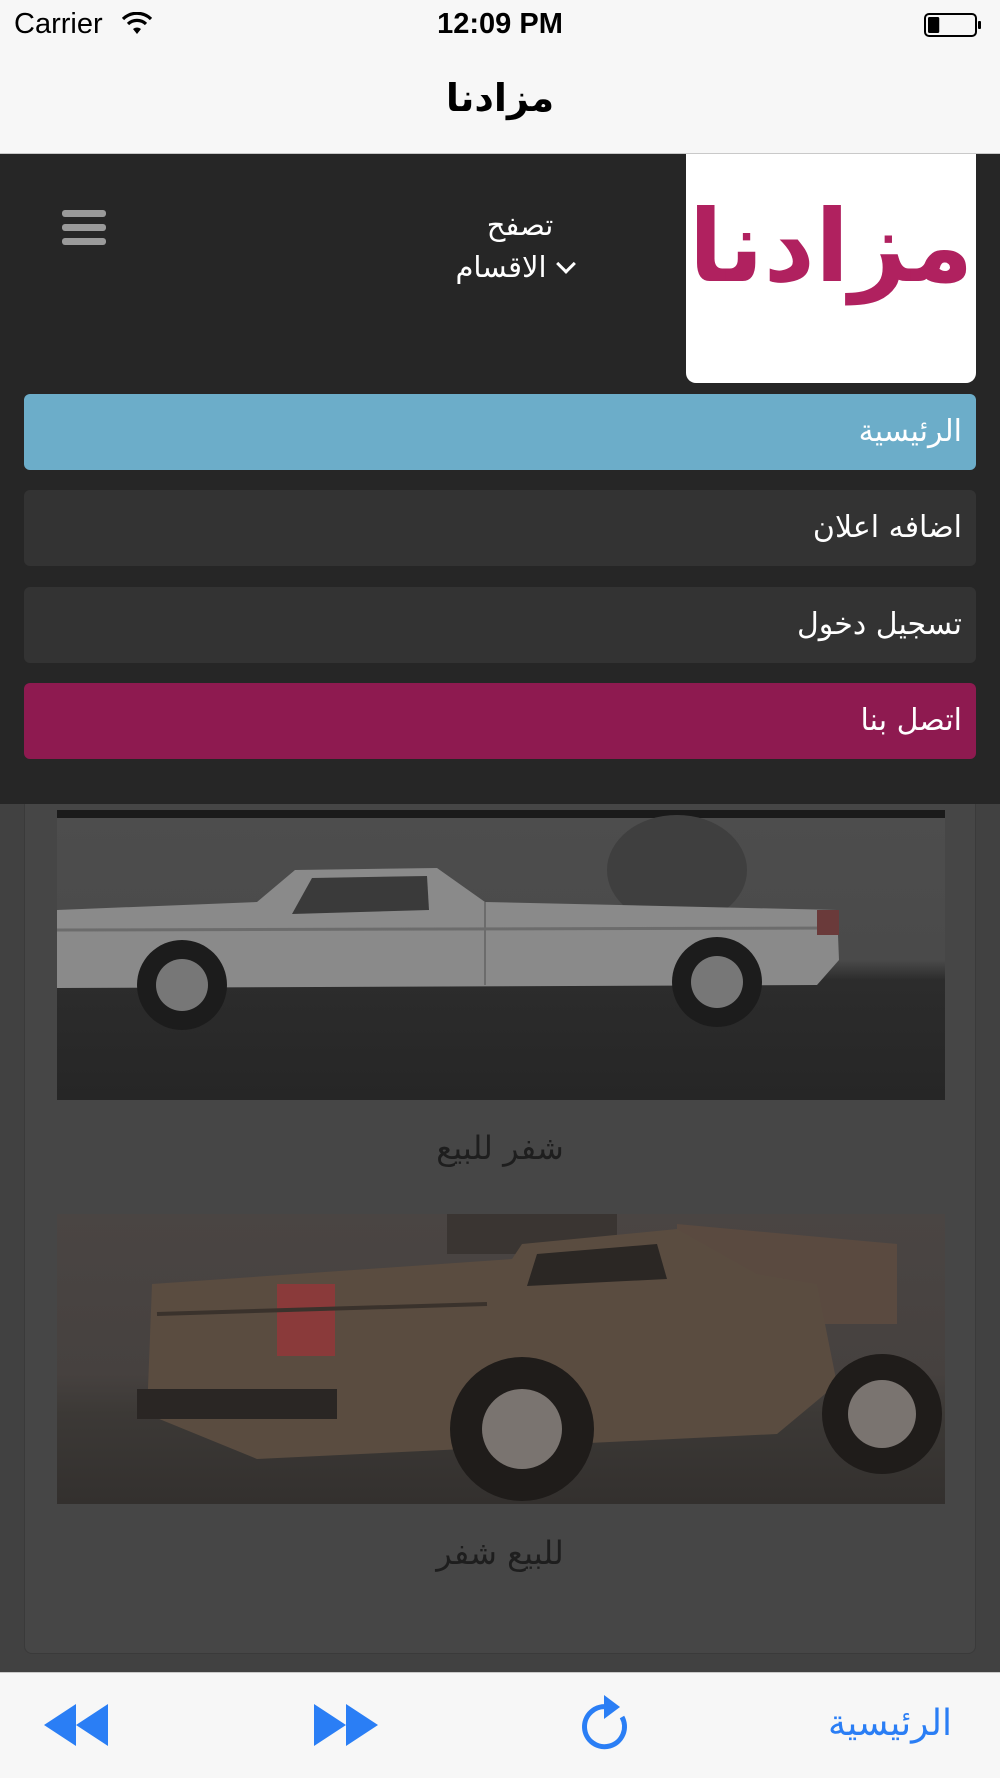 The width and height of the screenshot is (1000, 1778). What do you see at coordinates (501, 267) in the screenshot?
I see `browse-label-line2: الاقسام` at bounding box center [501, 267].